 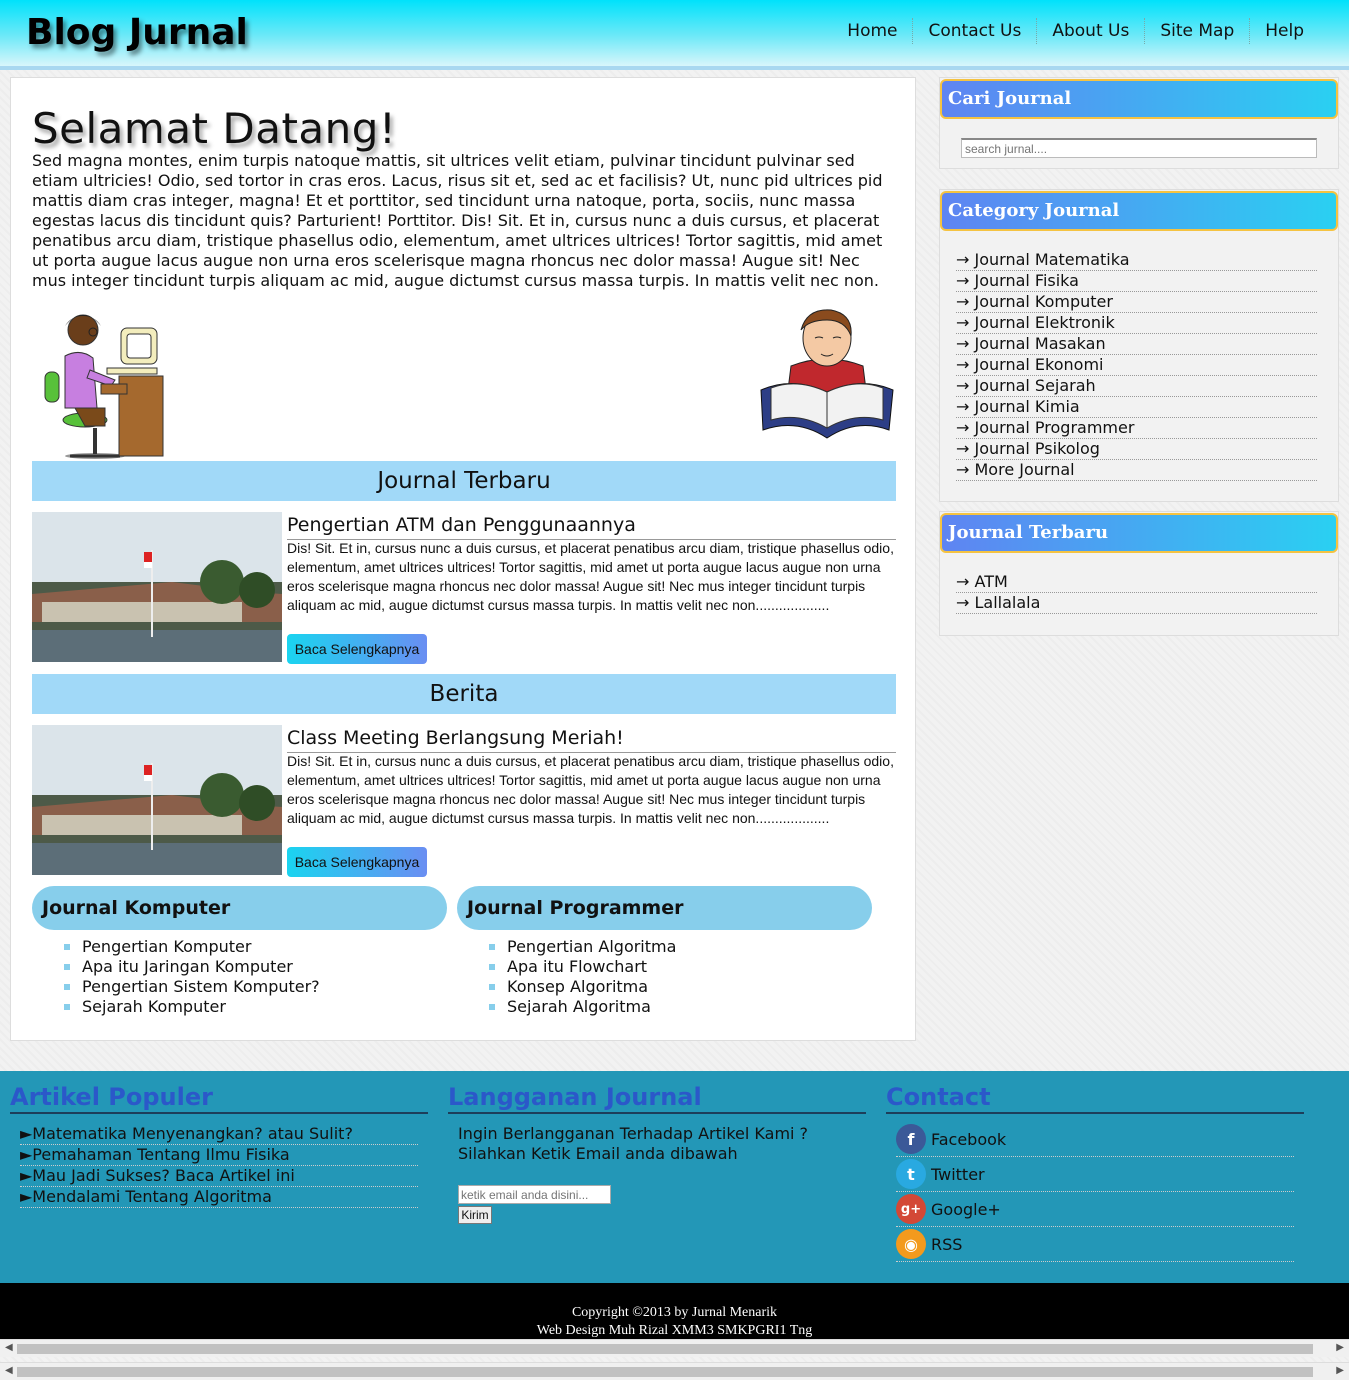 I want to click on category-item: → Journal Komputer, so click(x=1136, y=302).